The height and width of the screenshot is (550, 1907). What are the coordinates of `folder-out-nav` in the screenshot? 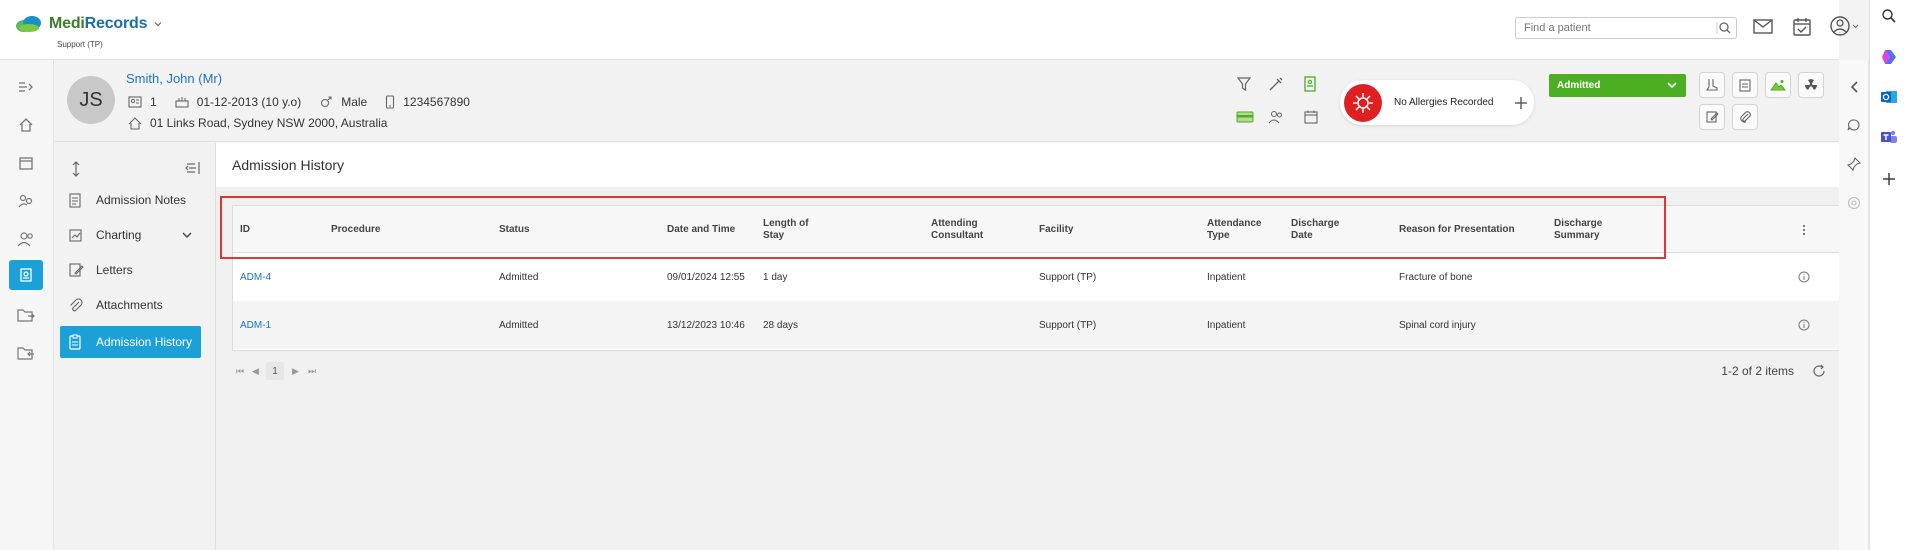 It's located at (26, 315).